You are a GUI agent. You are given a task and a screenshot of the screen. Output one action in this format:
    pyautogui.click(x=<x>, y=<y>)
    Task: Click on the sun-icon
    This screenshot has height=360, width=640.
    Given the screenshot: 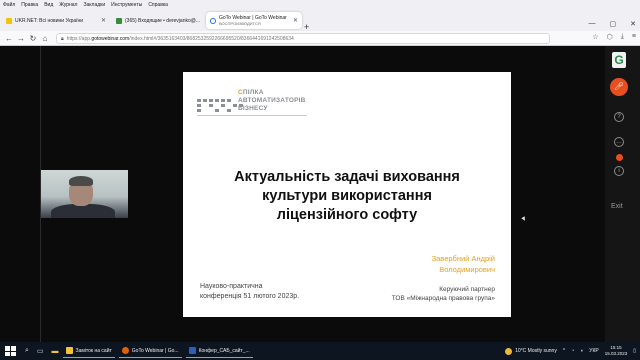 What is the action you would take?
    pyautogui.click(x=509, y=351)
    